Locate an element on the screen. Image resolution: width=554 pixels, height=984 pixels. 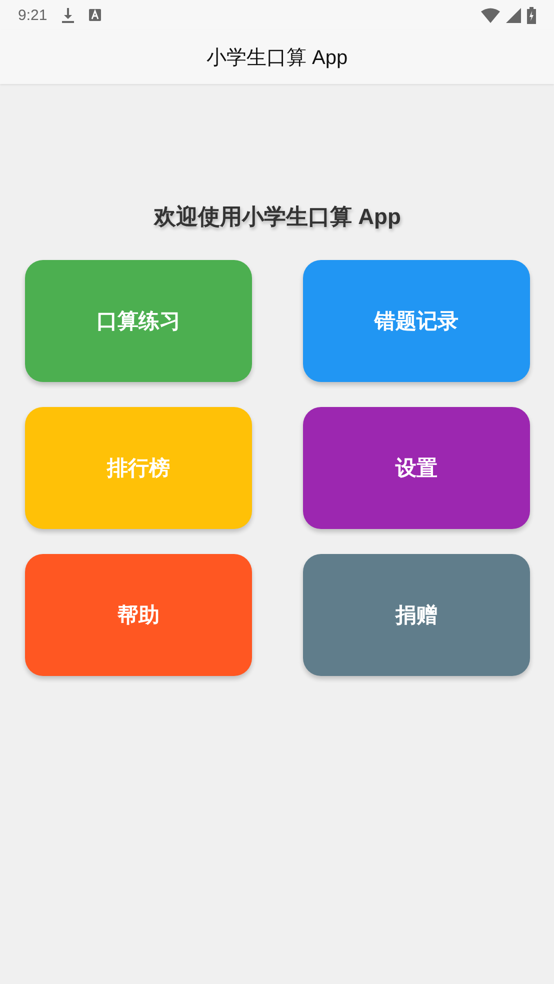
download-icon is located at coordinates (68, 15).